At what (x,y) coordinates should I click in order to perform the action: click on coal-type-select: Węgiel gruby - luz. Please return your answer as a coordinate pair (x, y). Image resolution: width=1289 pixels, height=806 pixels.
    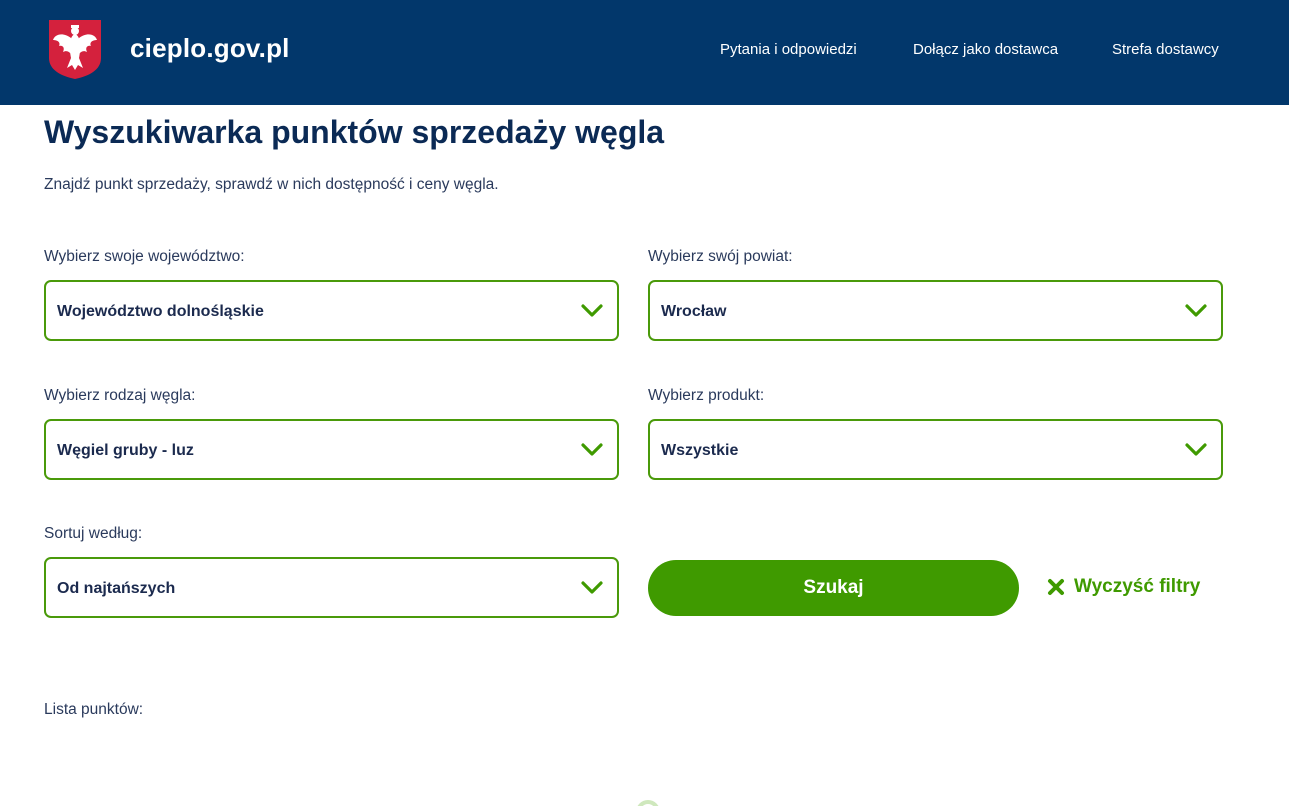
    Looking at the image, I should click on (331, 449).